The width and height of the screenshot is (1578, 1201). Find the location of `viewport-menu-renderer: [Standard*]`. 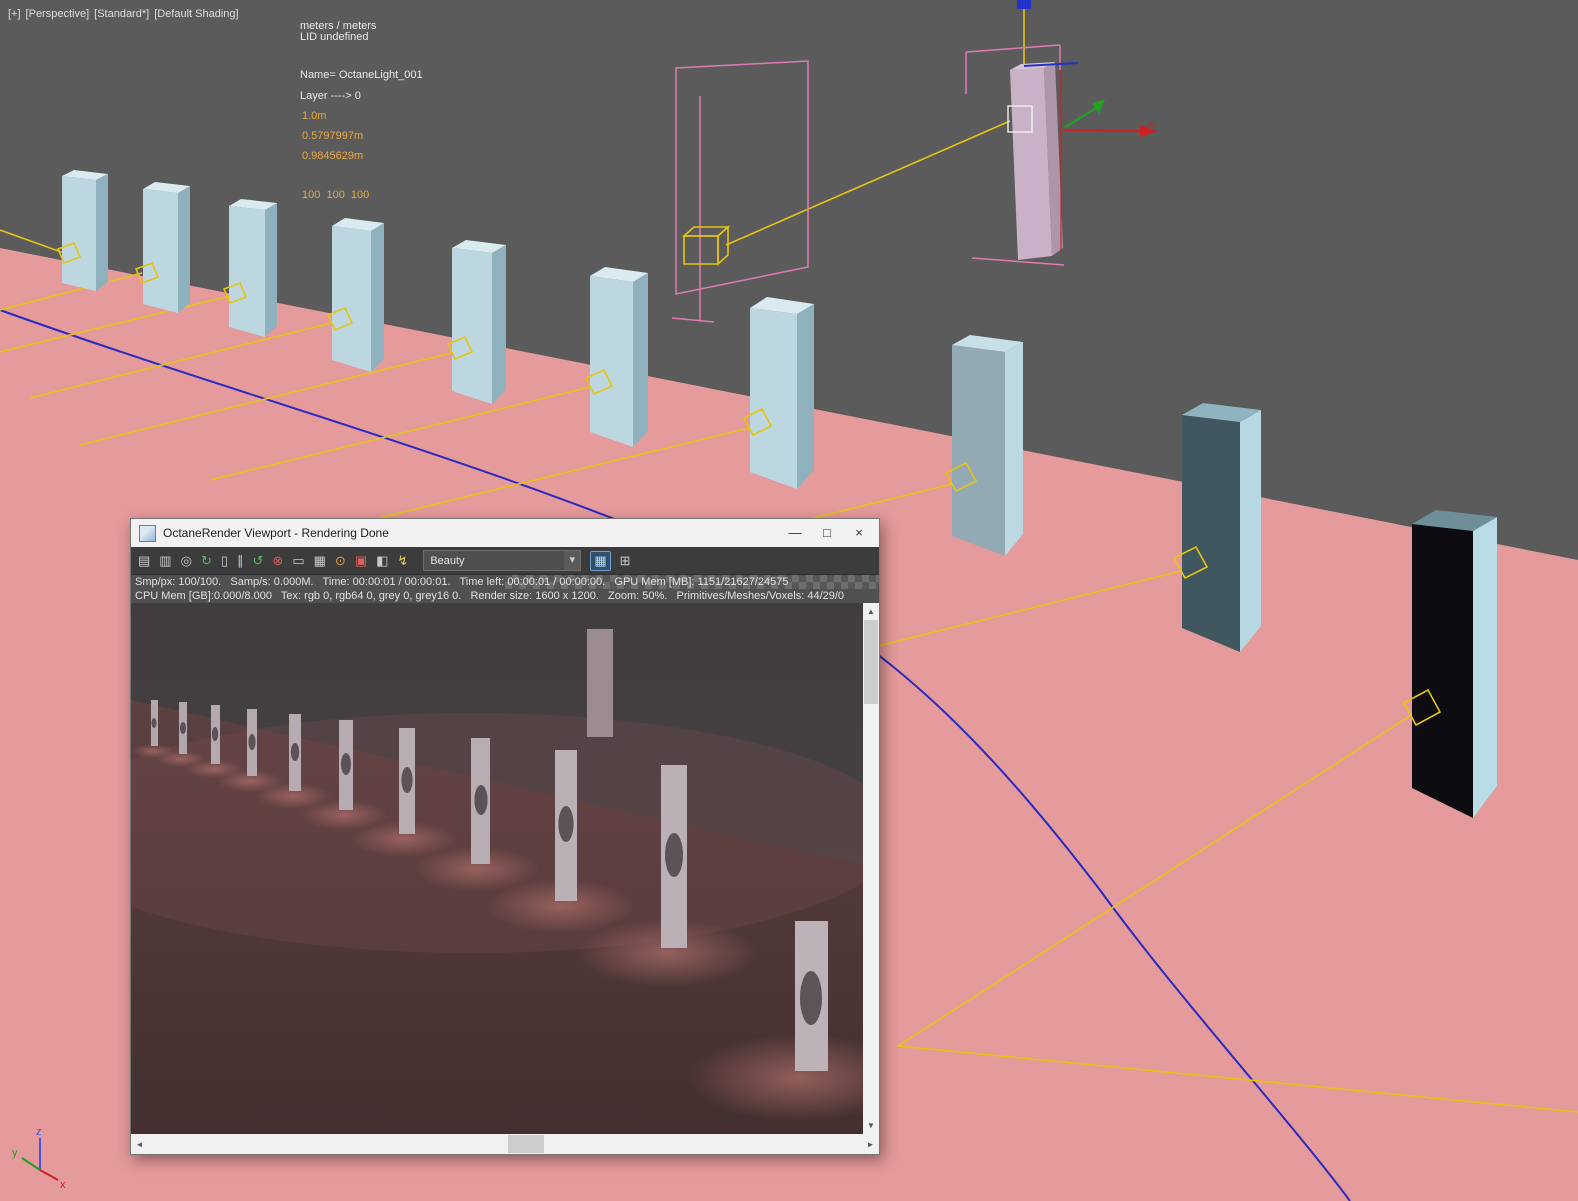

viewport-menu-renderer: [Standard*] is located at coordinates (121, 14).